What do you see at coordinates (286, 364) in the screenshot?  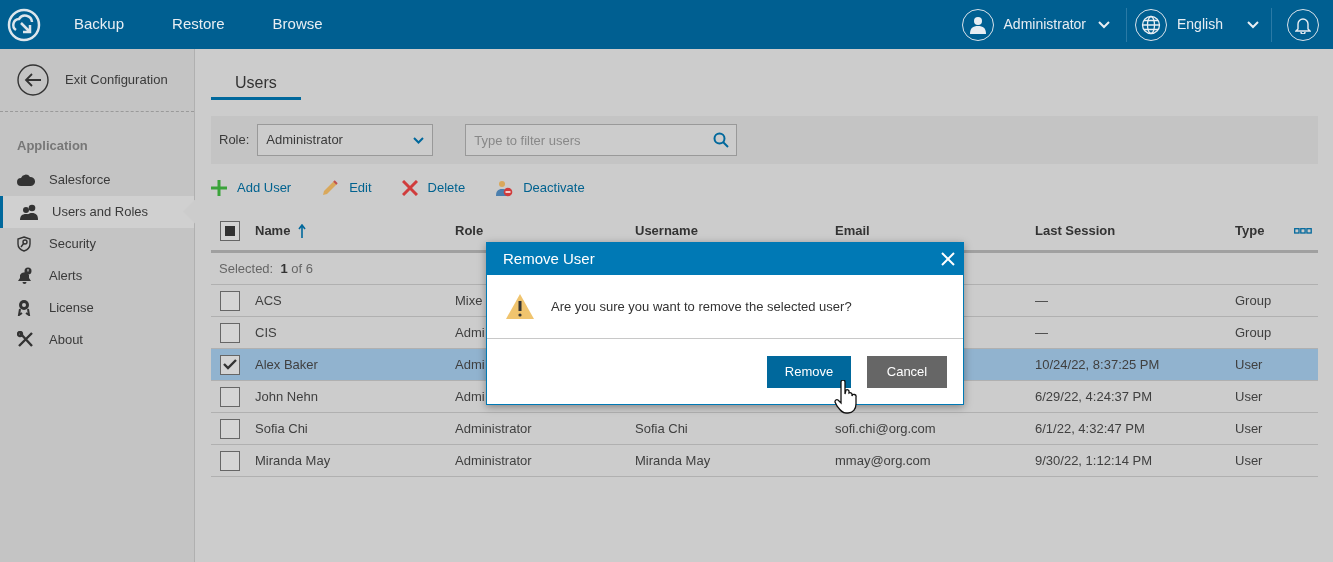 I see `table-cell: Alex Baker` at bounding box center [286, 364].